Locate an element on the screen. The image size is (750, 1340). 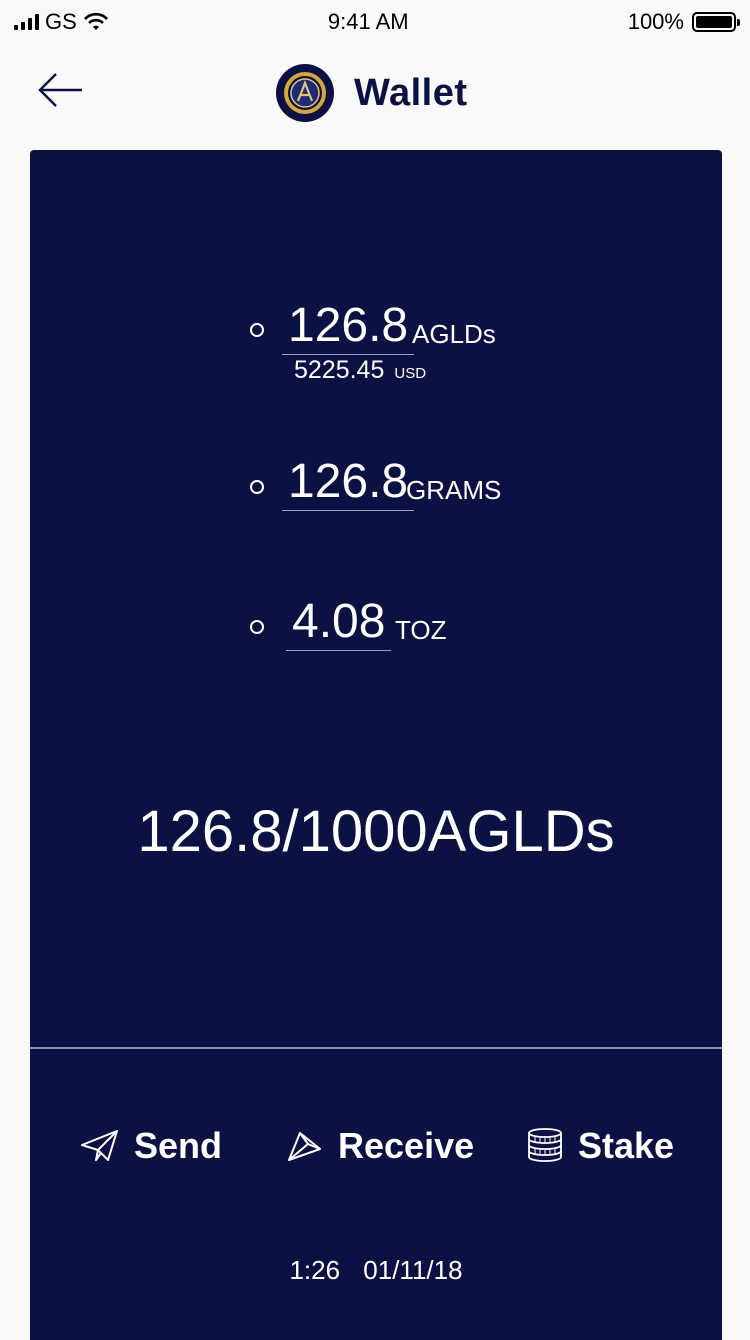
arrow-left-icon is located at coordinates (60, 90).